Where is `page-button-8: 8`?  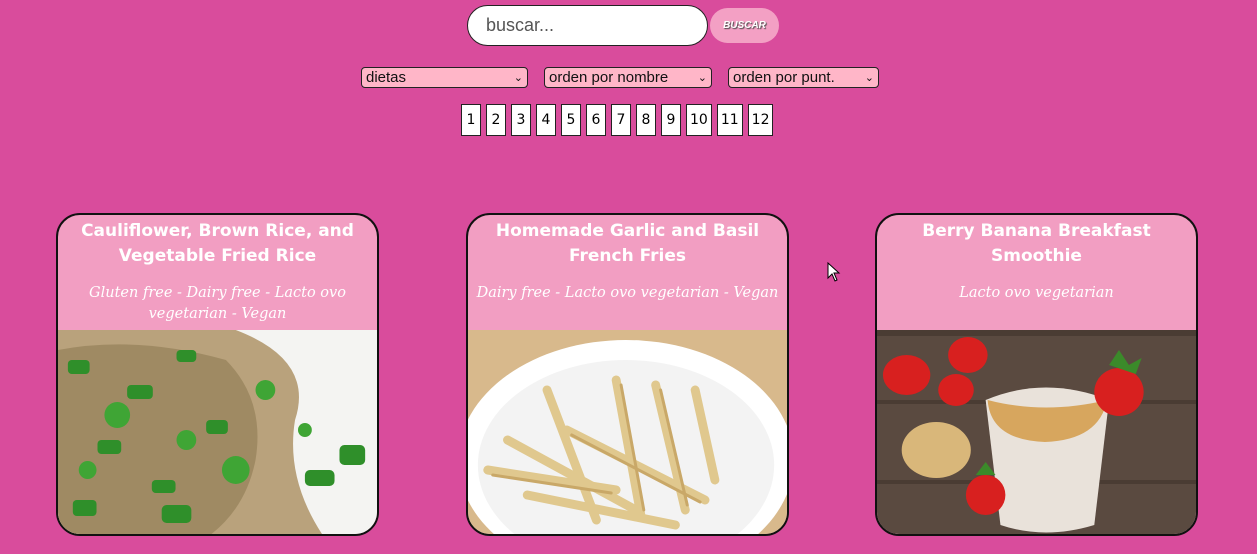
page-button-8: 8 is located at coordinates (646, 120).